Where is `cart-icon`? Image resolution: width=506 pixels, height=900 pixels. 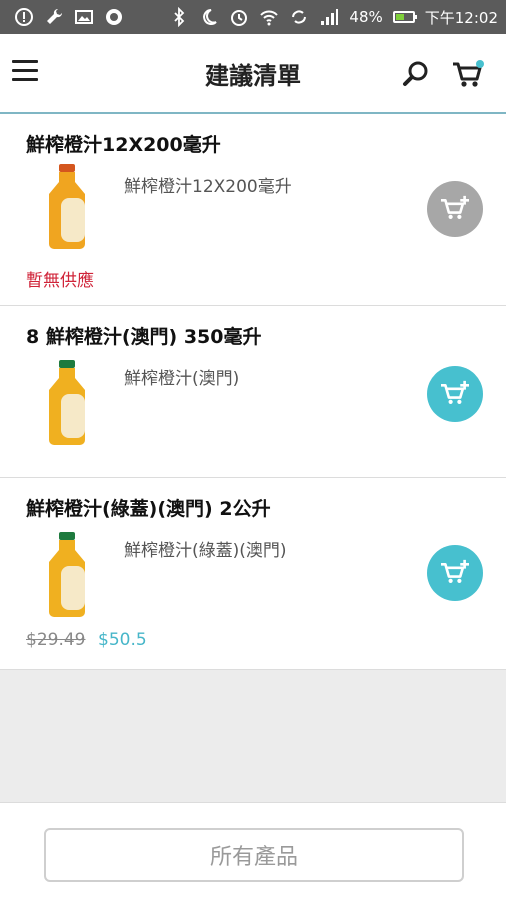 cart-icon is located at coordinates (468, 74).